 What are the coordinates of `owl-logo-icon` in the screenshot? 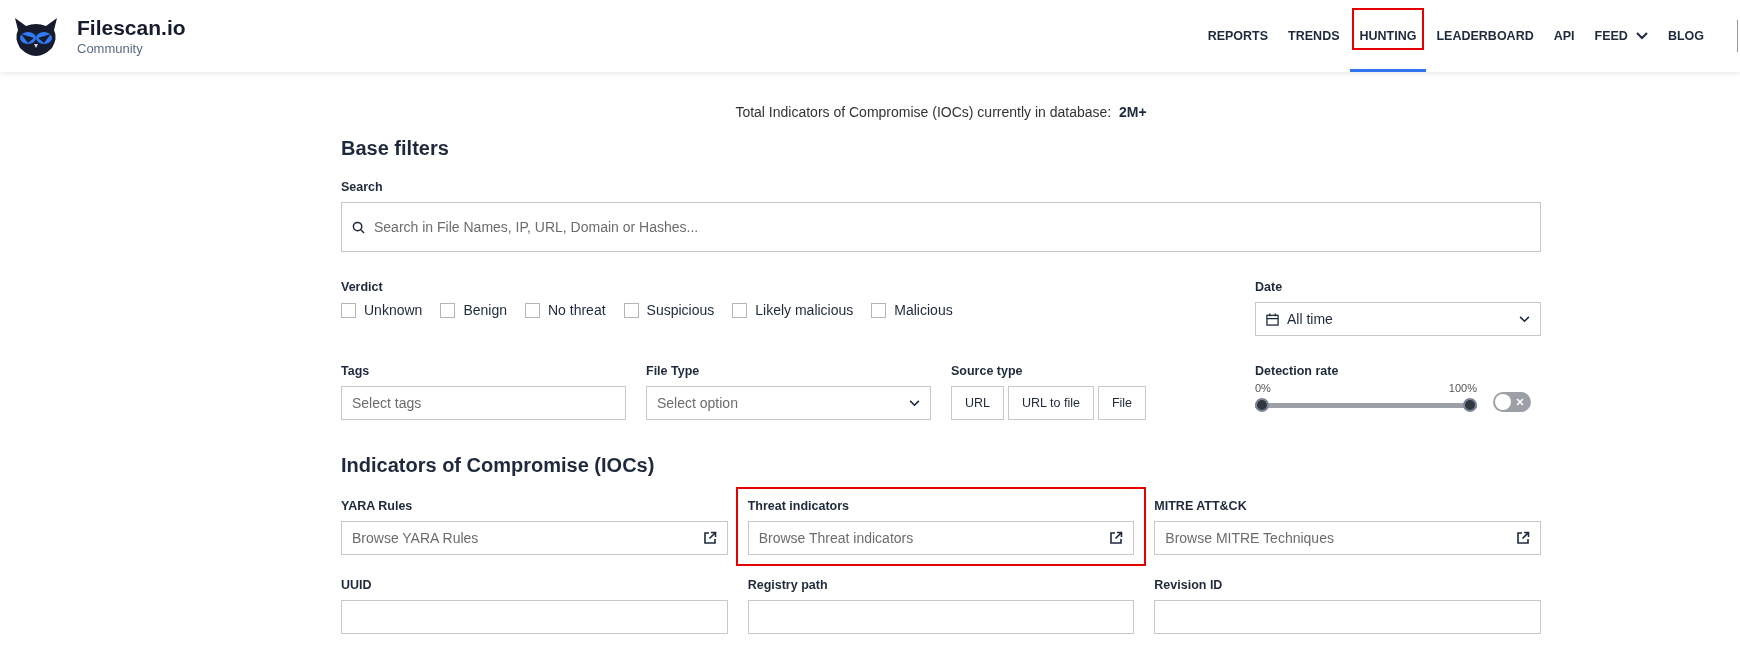 It's located at (36, 36).